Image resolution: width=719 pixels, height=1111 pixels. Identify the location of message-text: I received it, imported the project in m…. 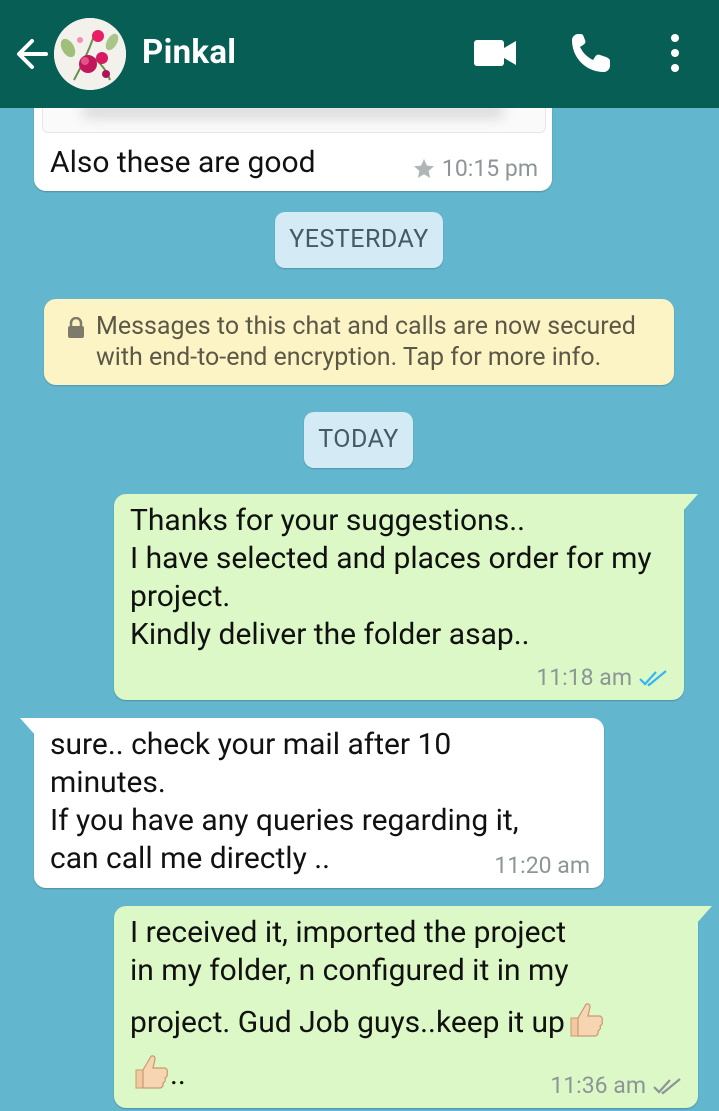
(410, 1004).